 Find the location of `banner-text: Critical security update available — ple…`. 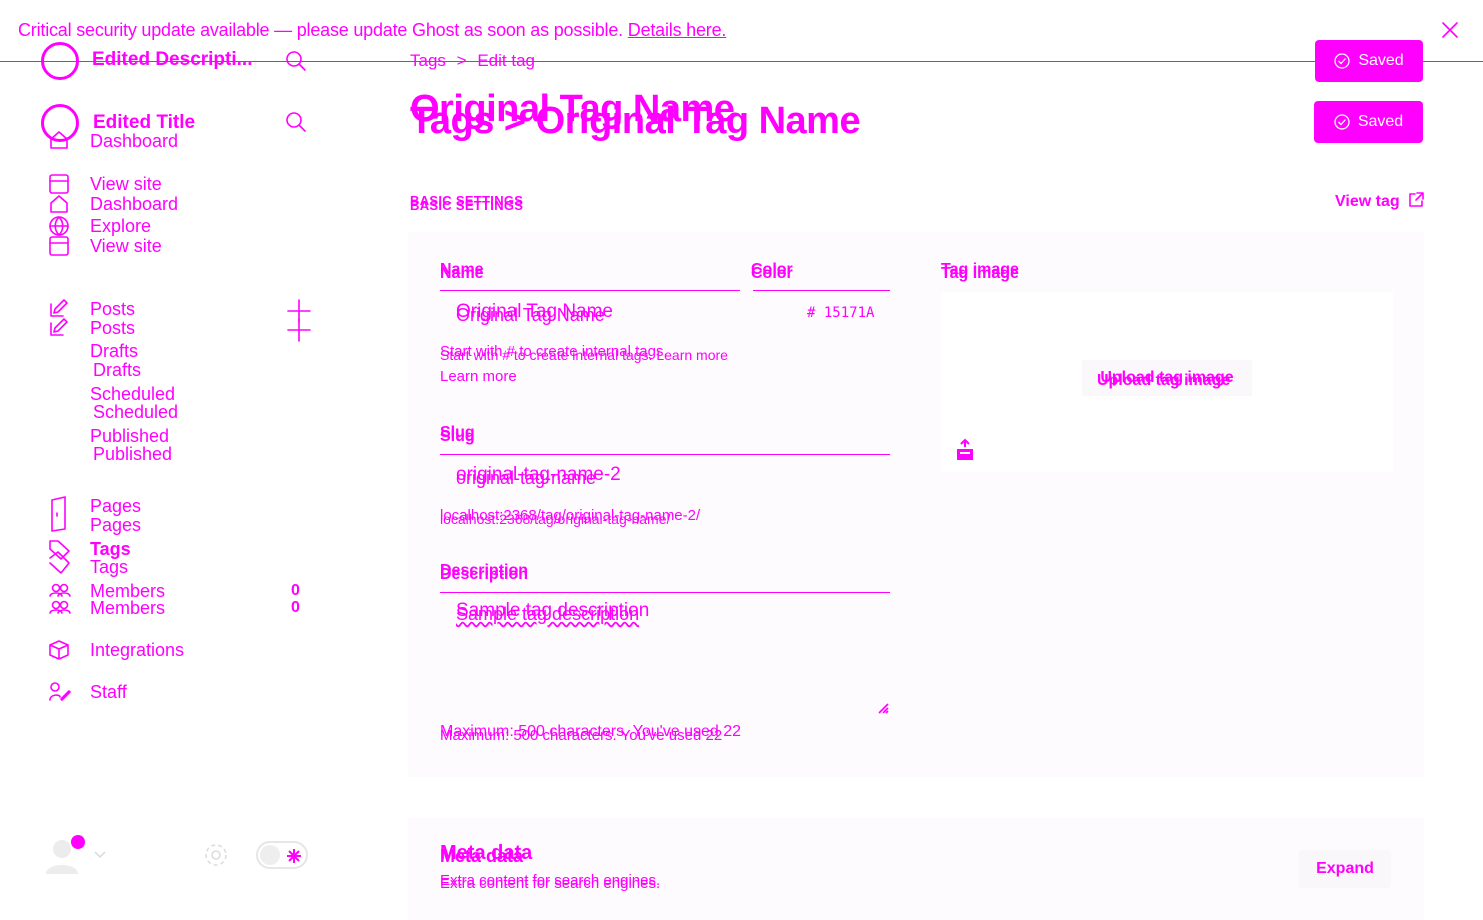

banner-text: Critical security update available — ple… is located at coordinates (320, 30).